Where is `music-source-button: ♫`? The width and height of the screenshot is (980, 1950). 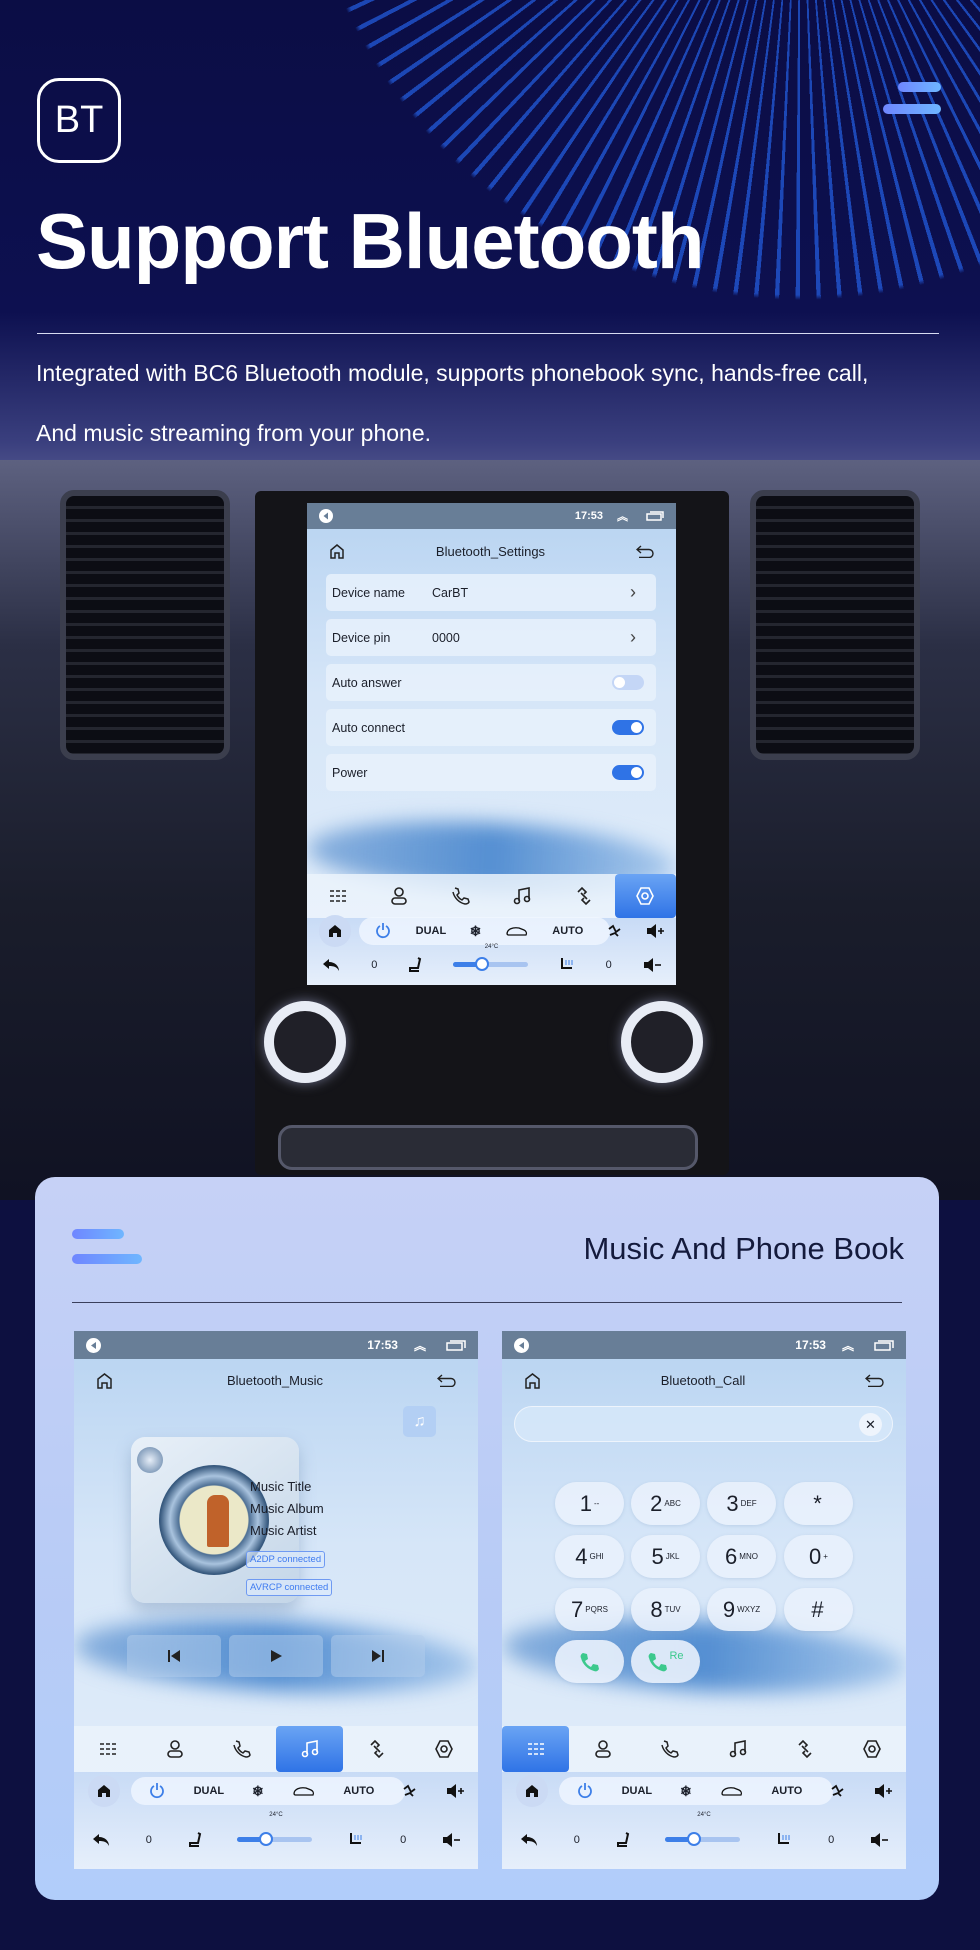 music-source-button: ♫ is located at coordinates (419, 1421).